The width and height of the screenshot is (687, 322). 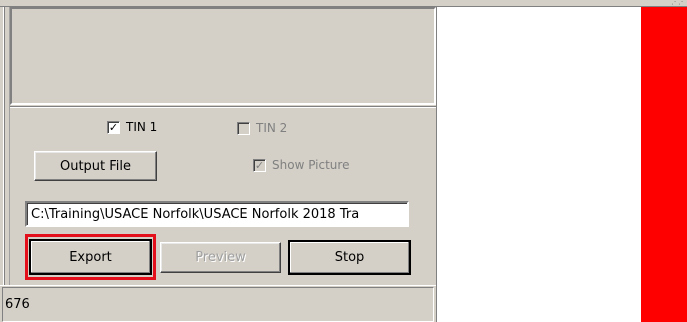 I want to click on tin2-label: TIN 2, so click(x=272, y=128).